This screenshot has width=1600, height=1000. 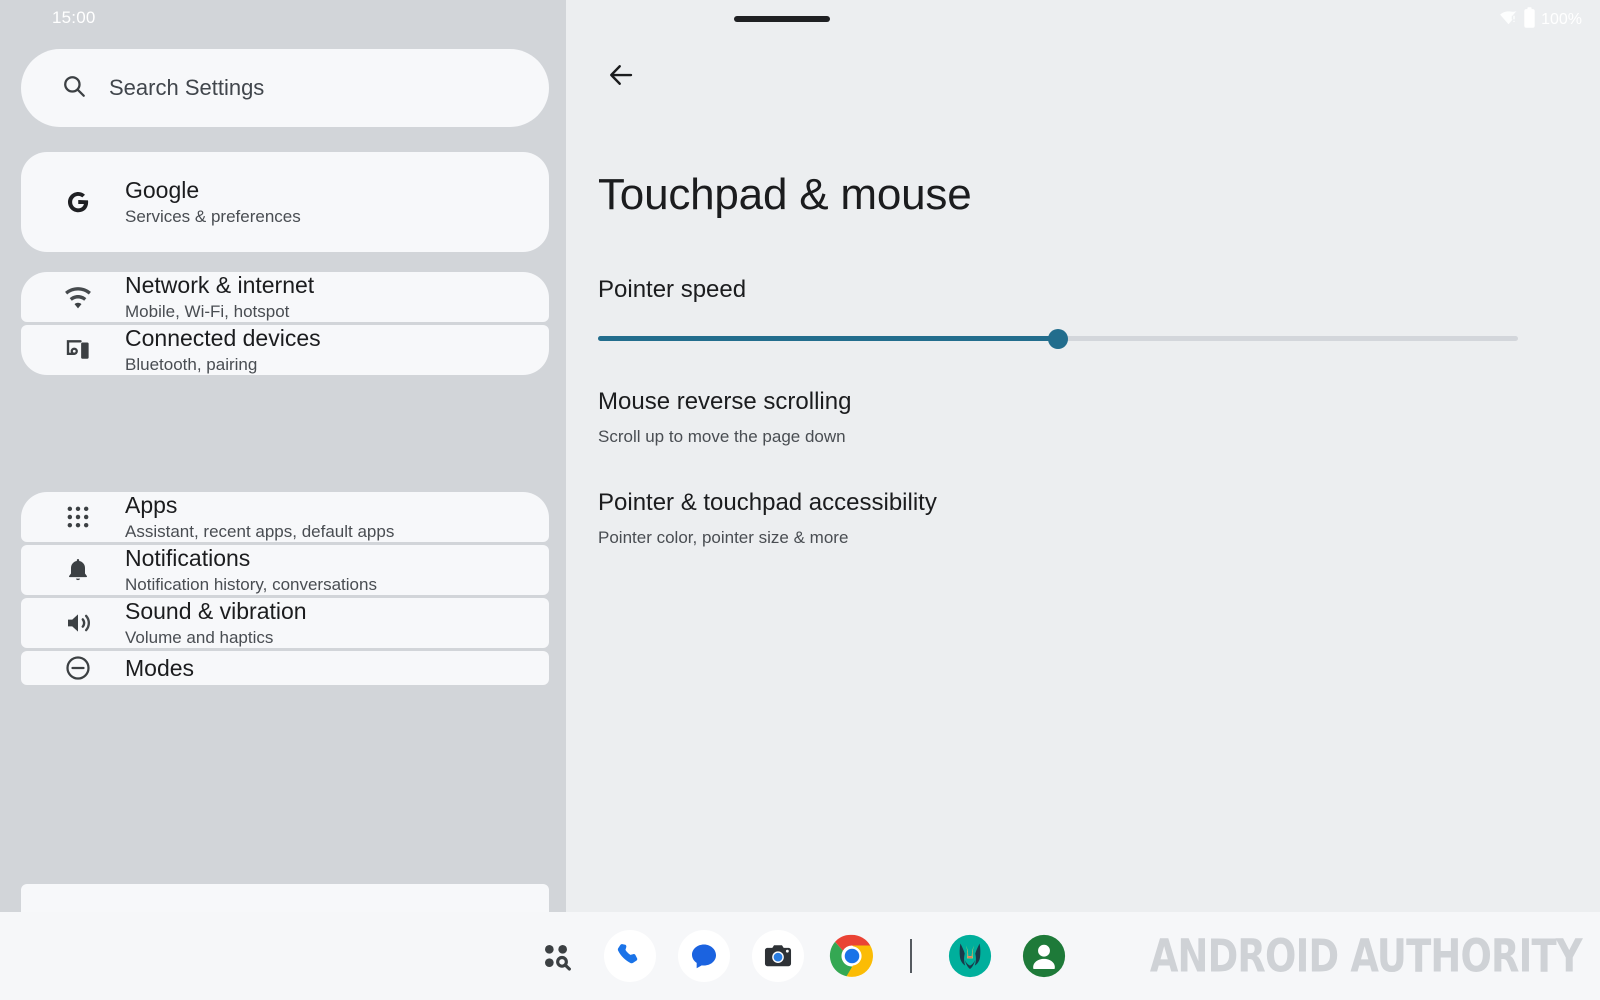 What do you see at coordinates (556, 956) in the screenshot?
I see `app-drawer-search-icon` at bounding box center [556, 956].